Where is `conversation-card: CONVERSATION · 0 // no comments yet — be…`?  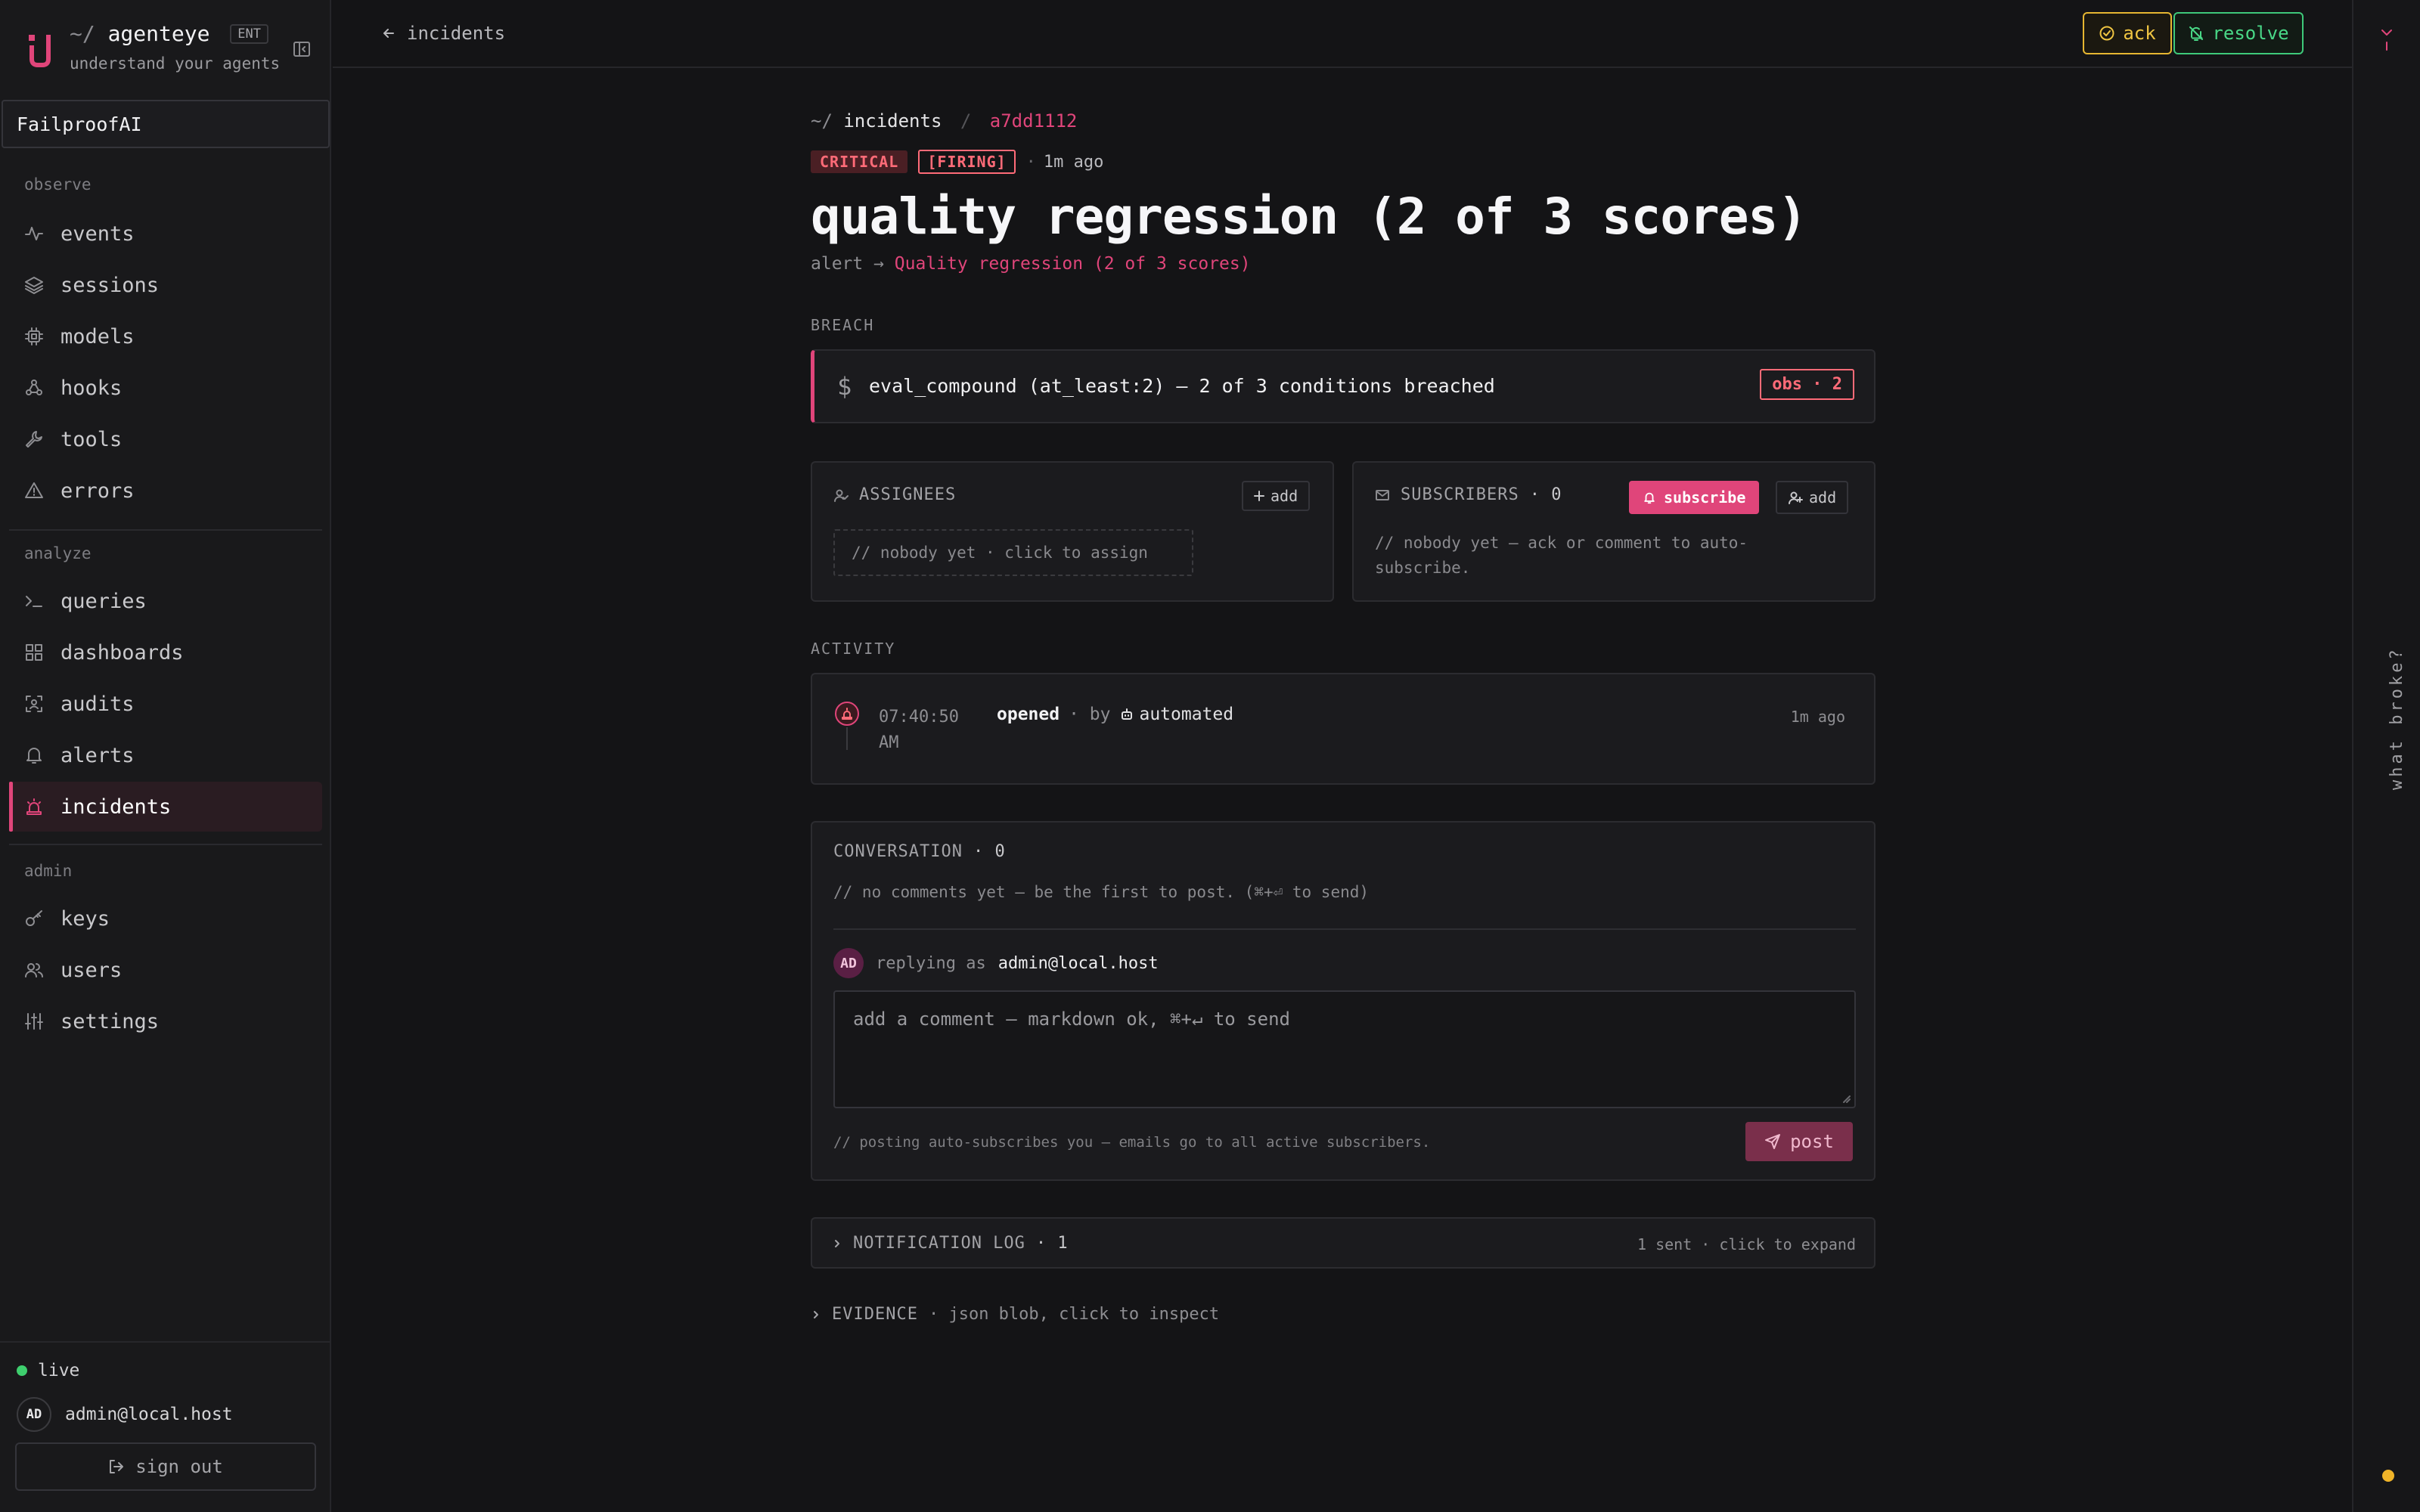
conversation-card: CONVERSATION · 0 // no comments yet — be… is located at coordinates (1343, 1001).